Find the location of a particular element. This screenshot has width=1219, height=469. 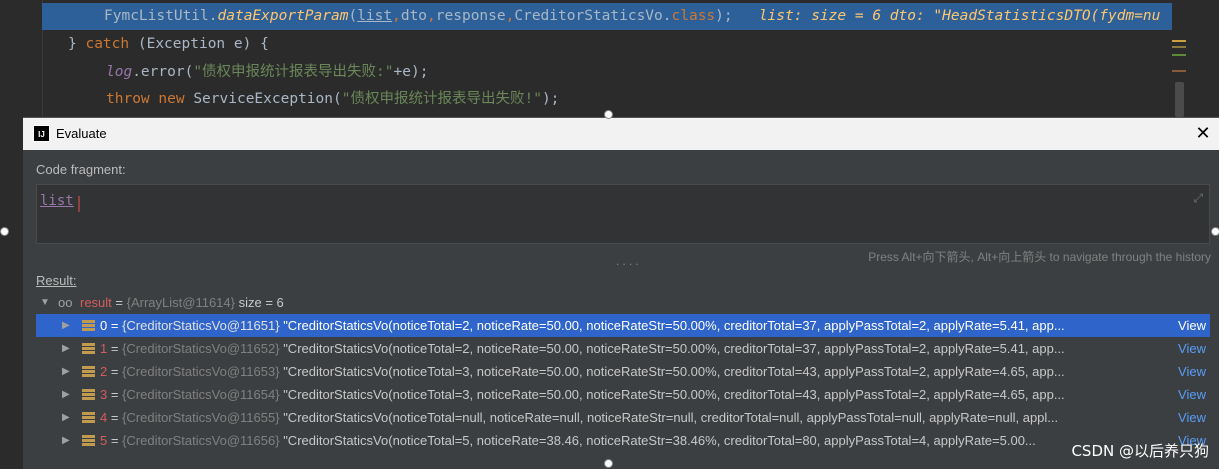

code-token-arg: dto is located at coordinates (414, 16).